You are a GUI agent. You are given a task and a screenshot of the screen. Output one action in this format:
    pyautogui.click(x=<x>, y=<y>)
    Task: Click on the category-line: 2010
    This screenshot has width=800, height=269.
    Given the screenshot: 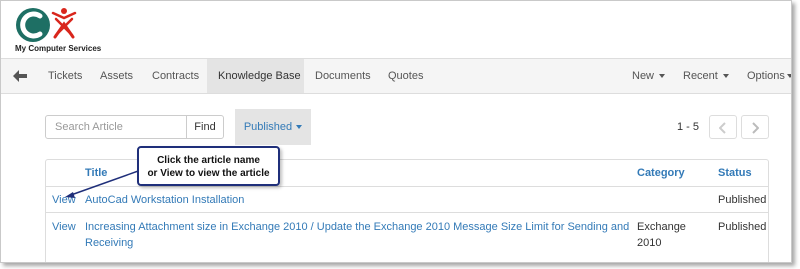 What is the action you would take?
    pyautogui.click(x=649, y=243)
    